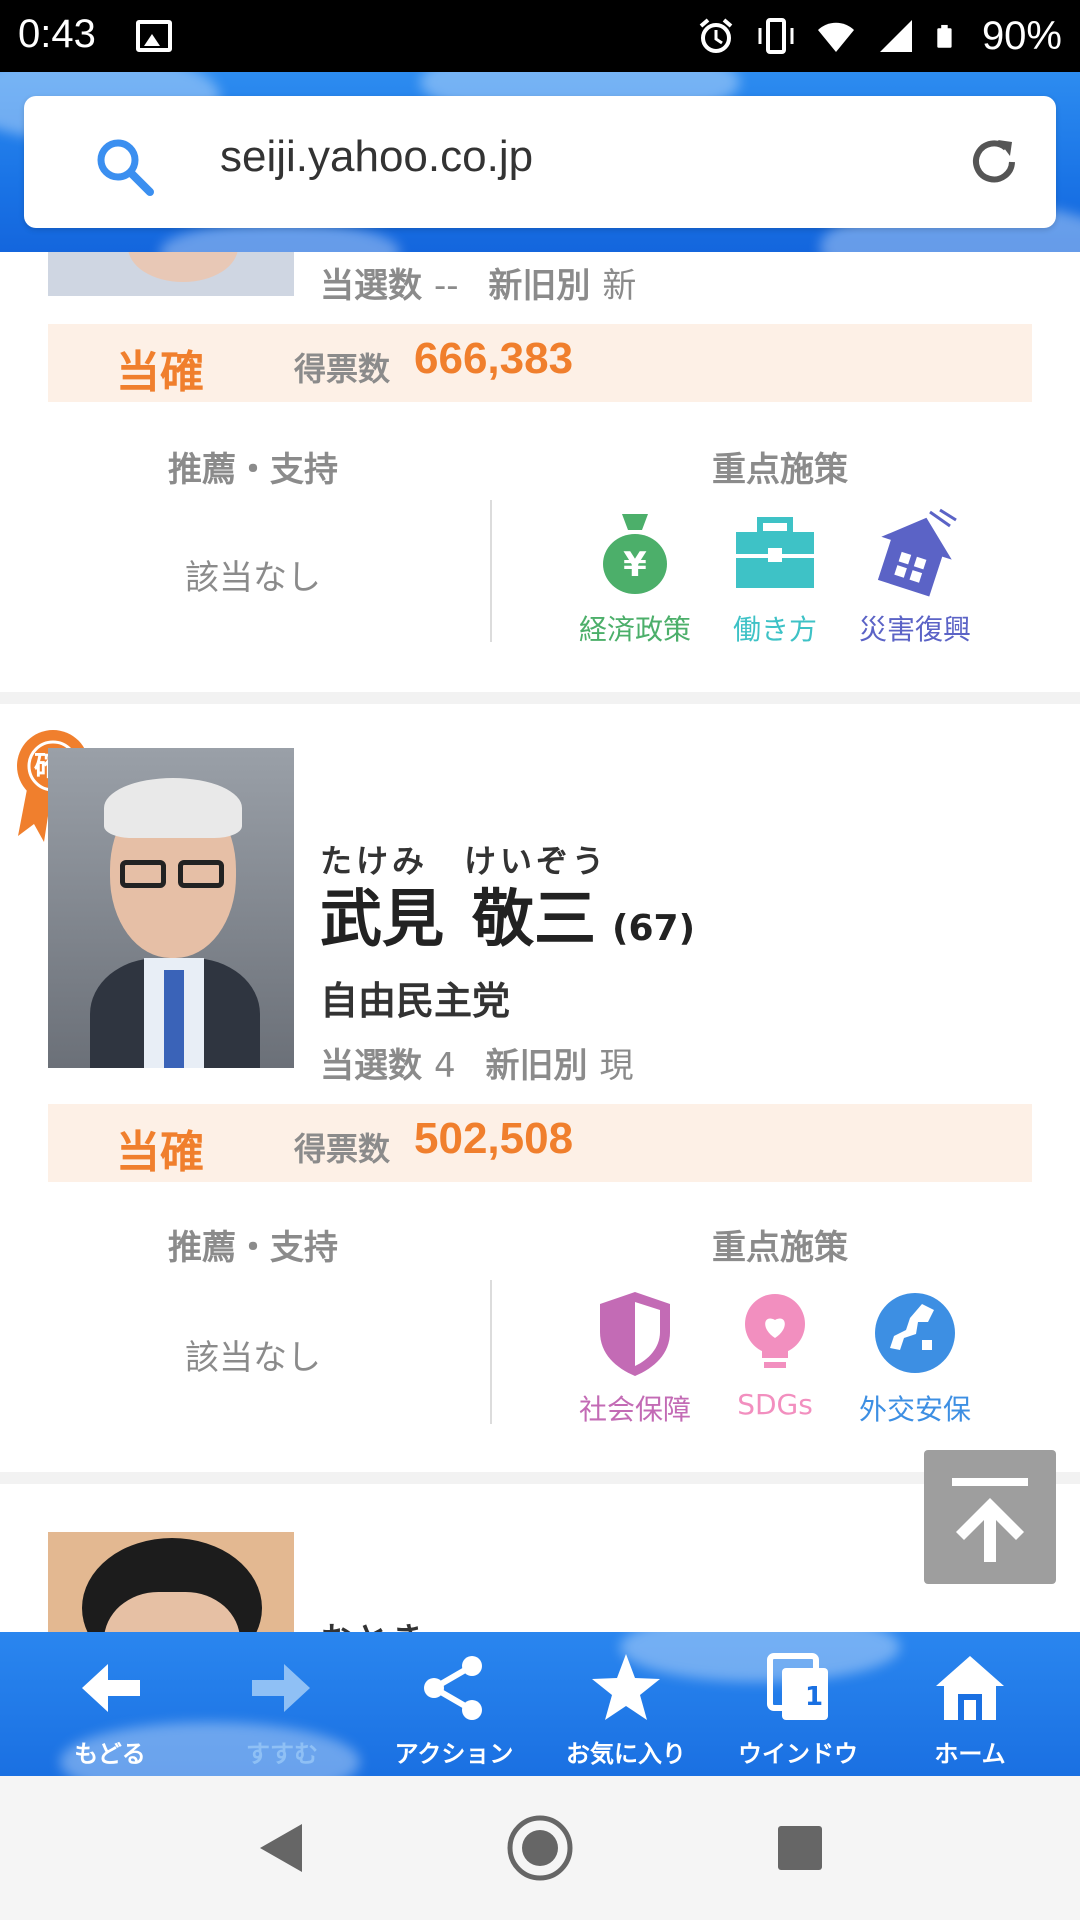  What do you see at coordinates (915, 1333) in the screenshot?
I see `globe-icon` at bounding box center [915, 1333].